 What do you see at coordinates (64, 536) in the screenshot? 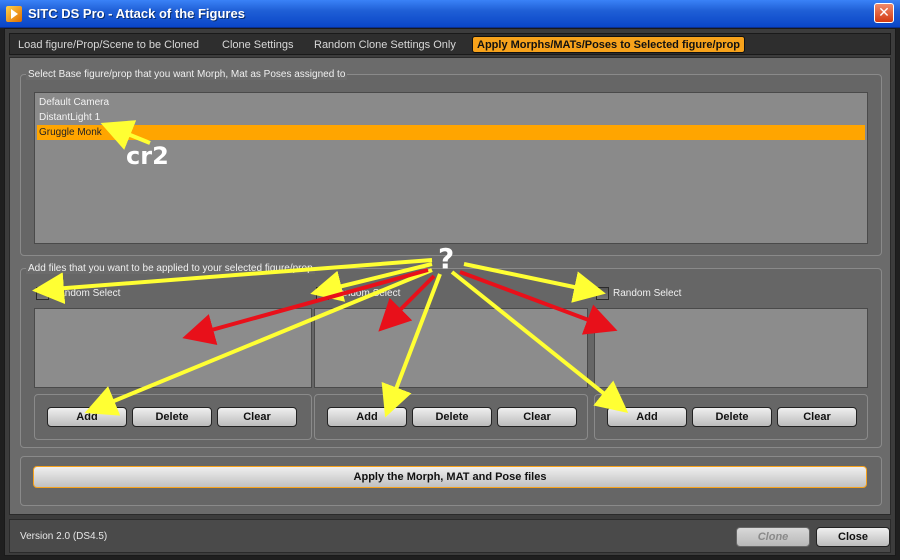
I see `version-label: Version 2.0 (DS4.5)` at bounding box center [64, 536].